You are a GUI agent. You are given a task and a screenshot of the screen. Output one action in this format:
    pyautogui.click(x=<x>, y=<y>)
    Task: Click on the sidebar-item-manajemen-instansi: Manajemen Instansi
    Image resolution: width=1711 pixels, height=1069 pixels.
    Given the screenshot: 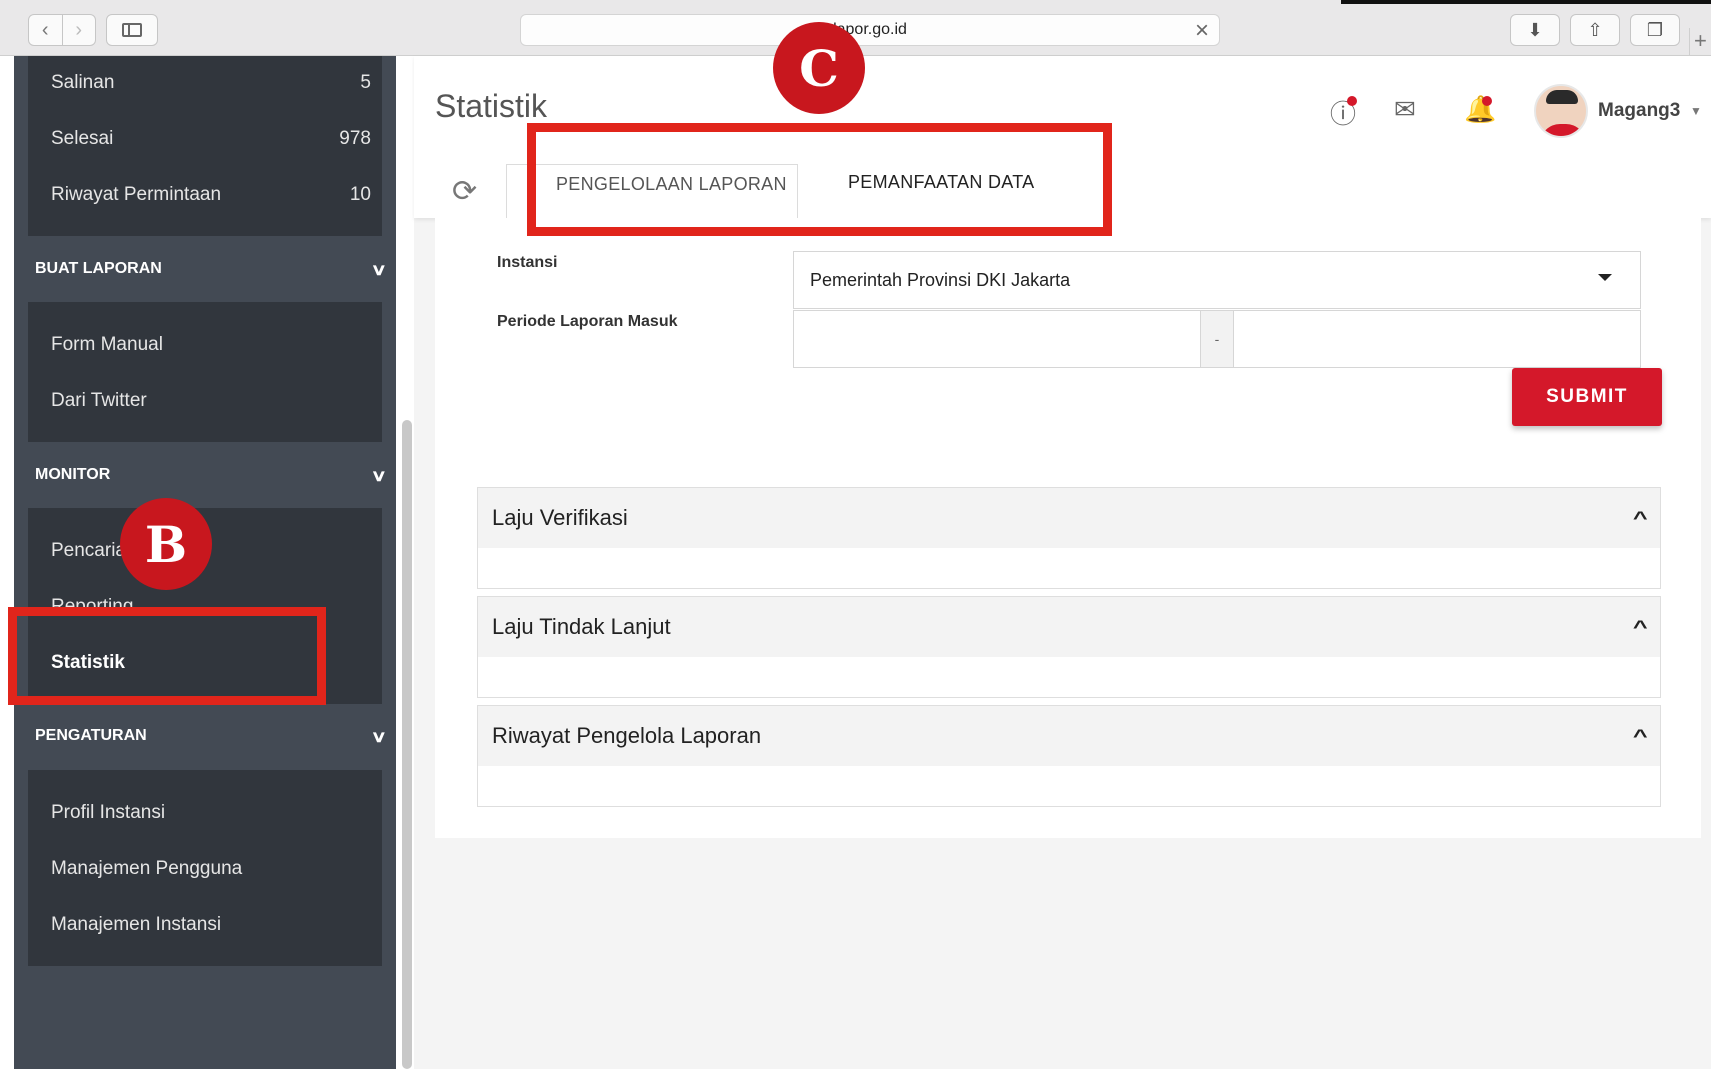 What is the action you would take?
    pyautogui.click(x=211, y=925)
    